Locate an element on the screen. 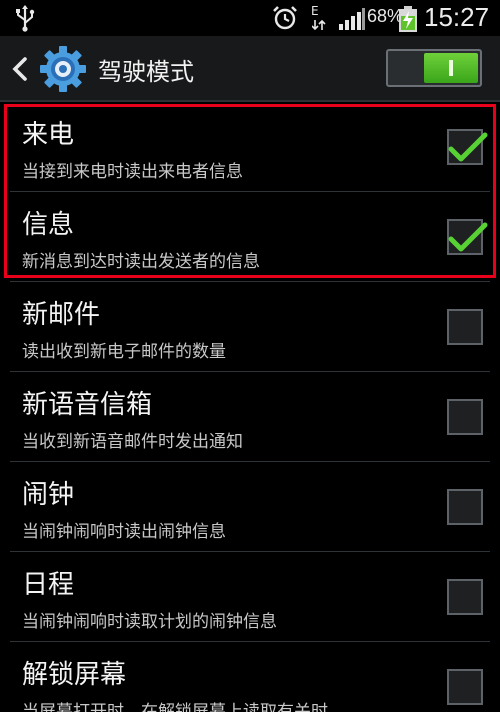 The height and width of the screenshot is (712, 500). checkbox-new-email is located at coordinates (465, 327).